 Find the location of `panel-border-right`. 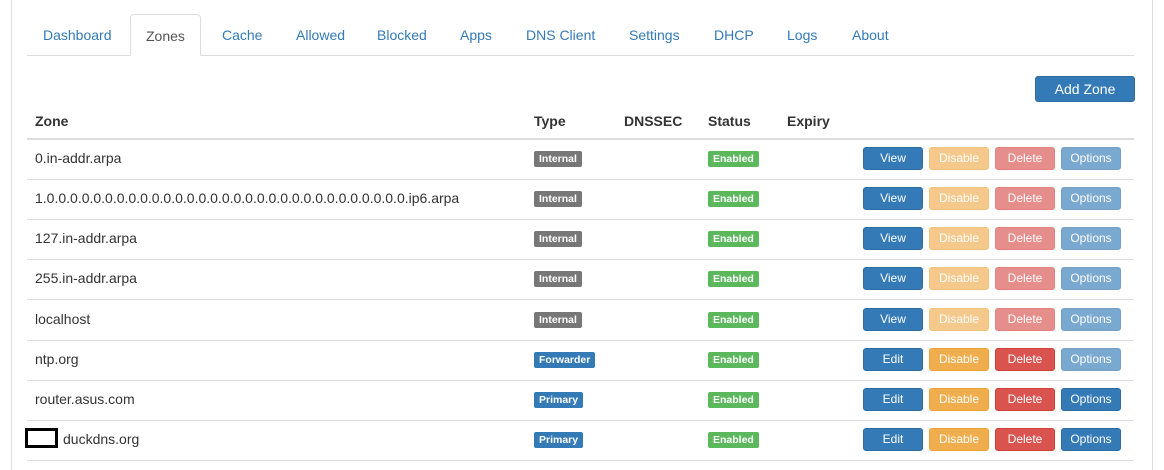

panel-border-right is located at coordinates (1152, 235).